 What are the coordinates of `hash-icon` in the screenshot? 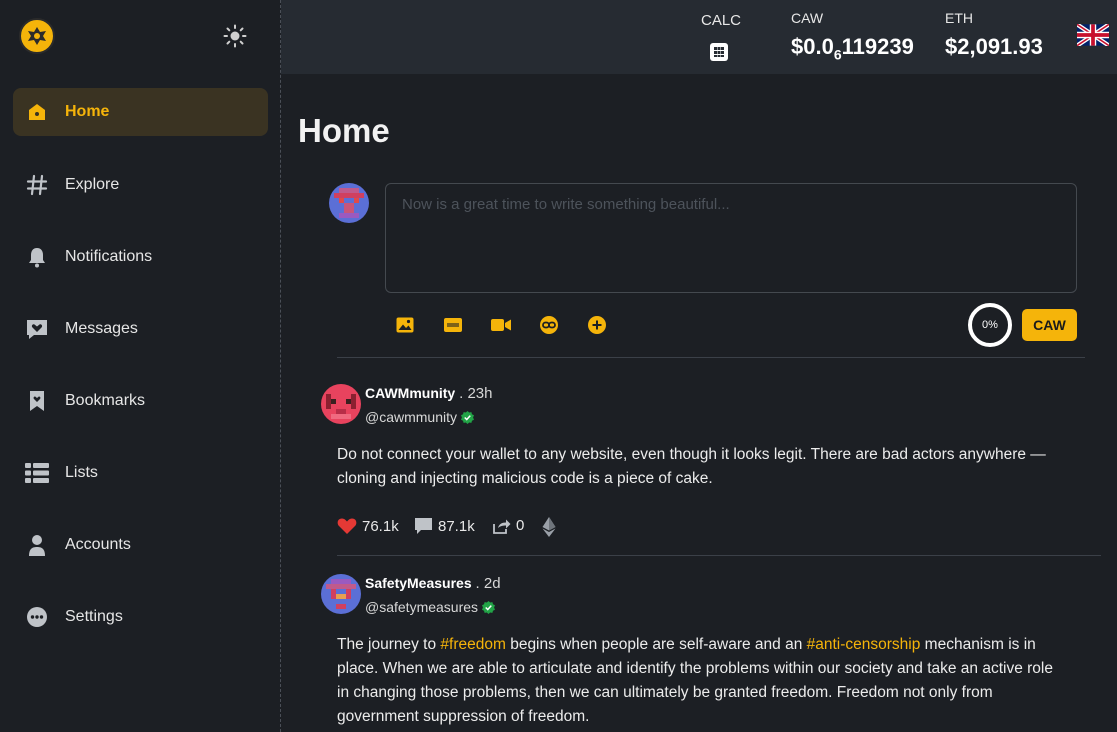 It's located at (37, 185).